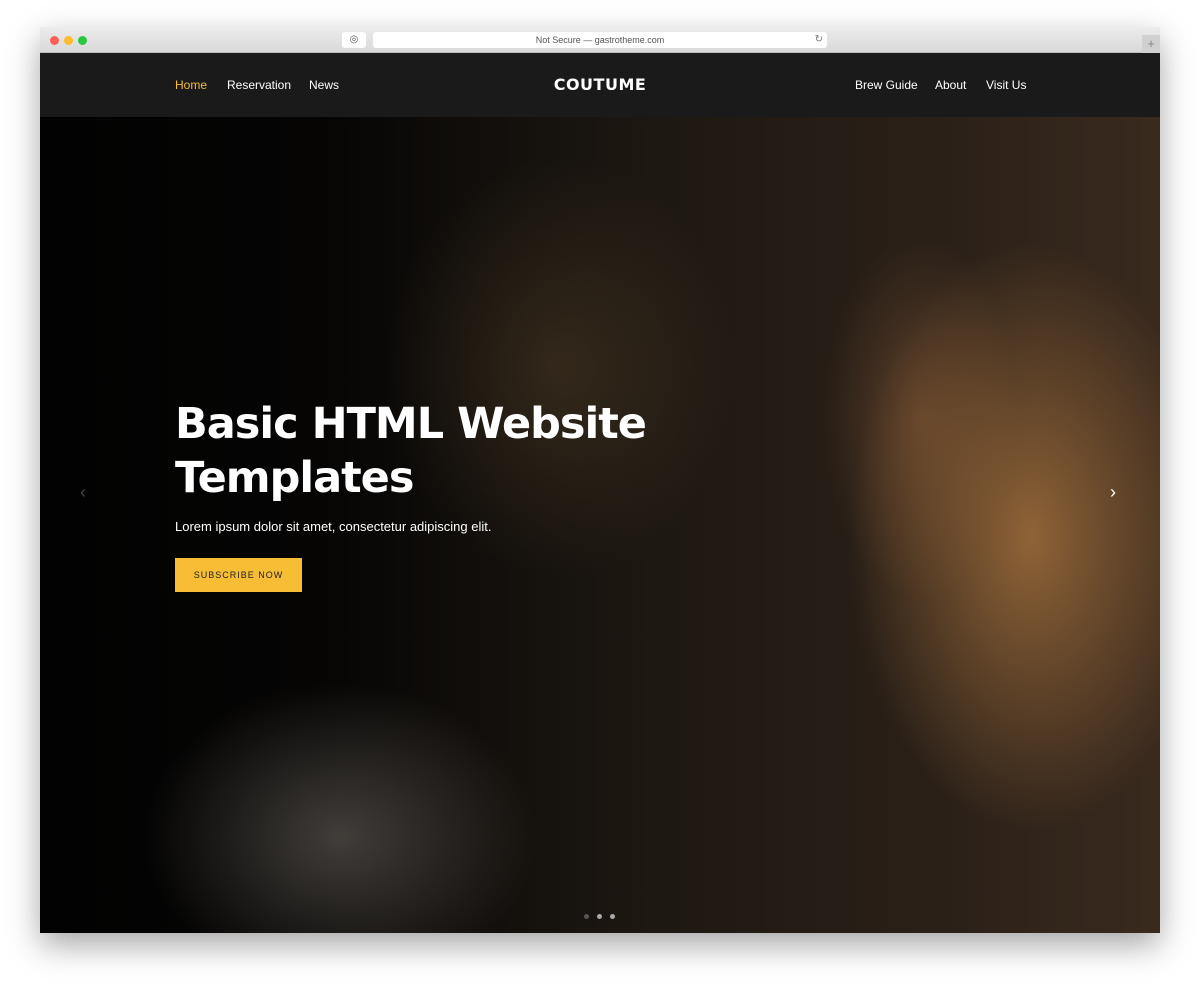  Describe the element at coordinates (1151, 44) in the screenshot. I see `new-tab-button: +` at that location.